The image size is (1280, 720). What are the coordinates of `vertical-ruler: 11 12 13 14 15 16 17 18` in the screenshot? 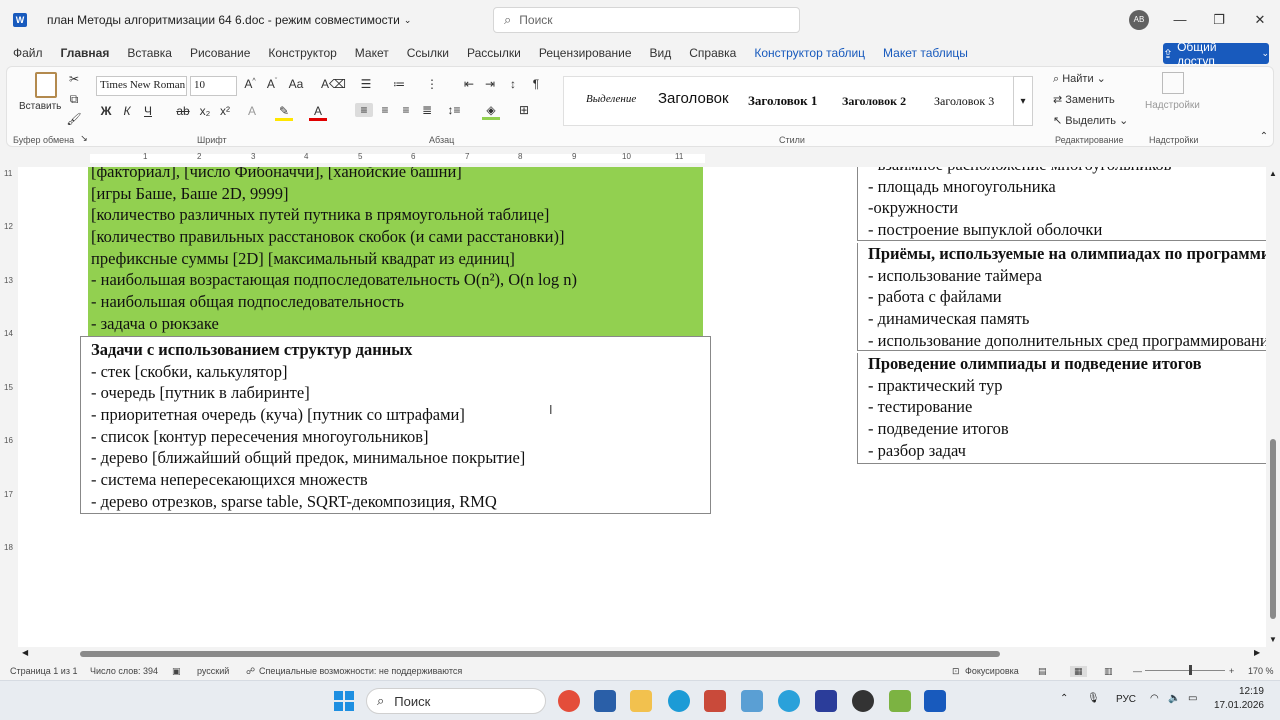 It's located at (8, 407).